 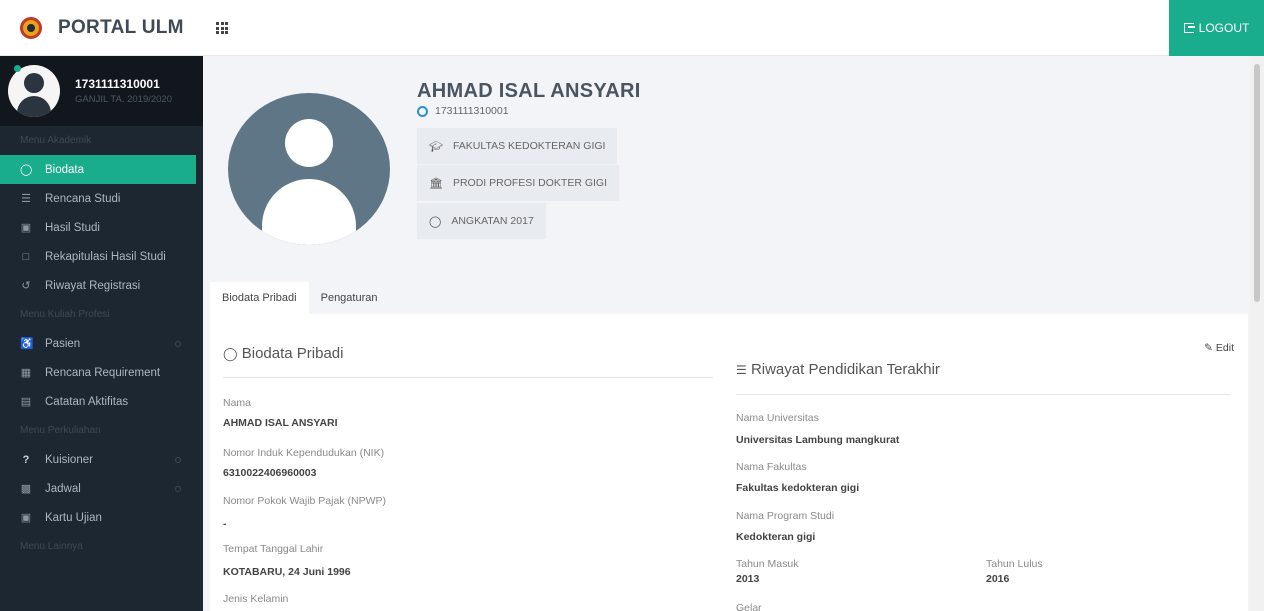 I want to click on sidebar-item-pasien: ♿ Pasien, so click(x=101, y=343).